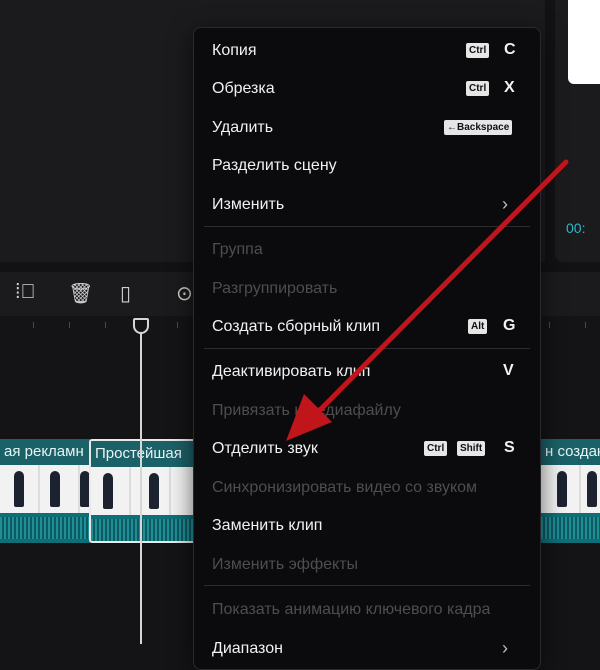  I want to click on timeline-clip-selected: Простейшая, so click(144, 491).